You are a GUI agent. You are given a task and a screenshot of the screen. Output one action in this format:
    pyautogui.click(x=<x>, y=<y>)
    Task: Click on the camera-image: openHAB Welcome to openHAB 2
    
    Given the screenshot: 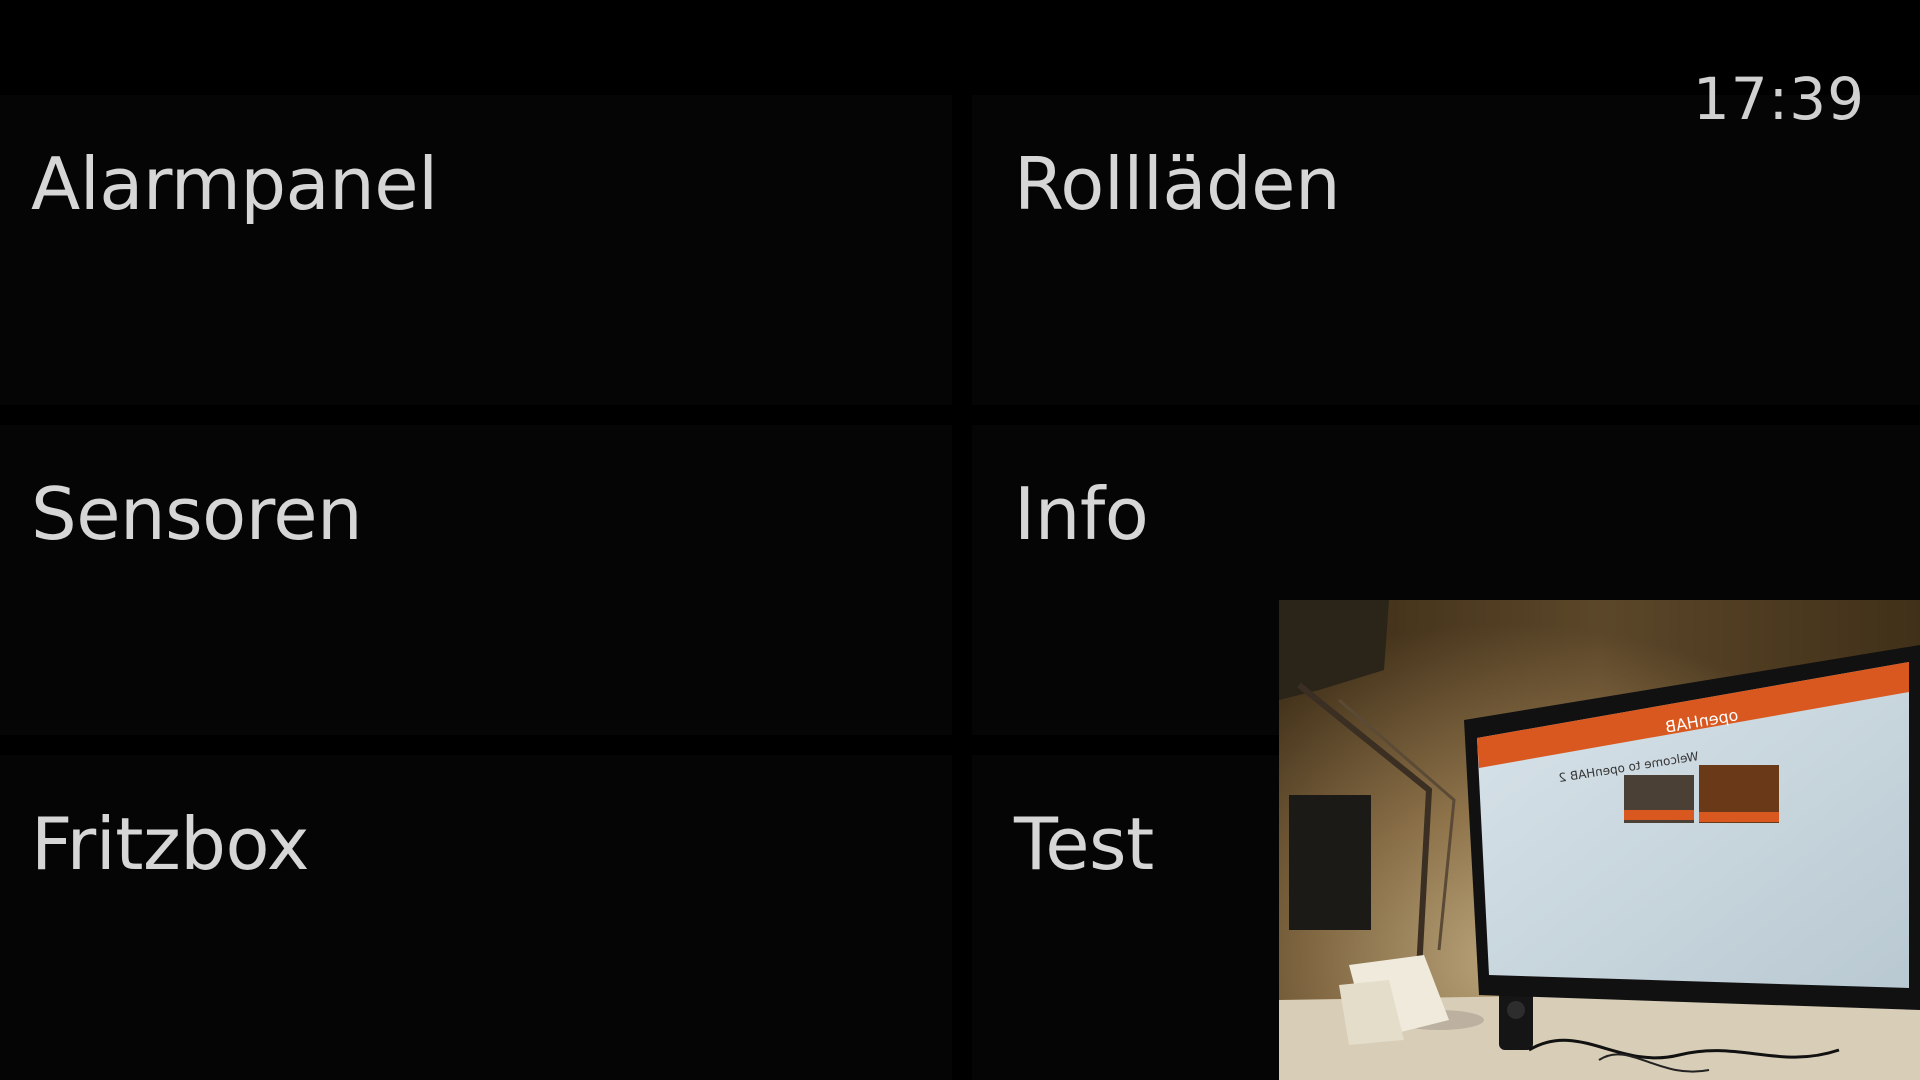 What is the action you would take?
    pyautogui.click(x=1599, y=840)
    